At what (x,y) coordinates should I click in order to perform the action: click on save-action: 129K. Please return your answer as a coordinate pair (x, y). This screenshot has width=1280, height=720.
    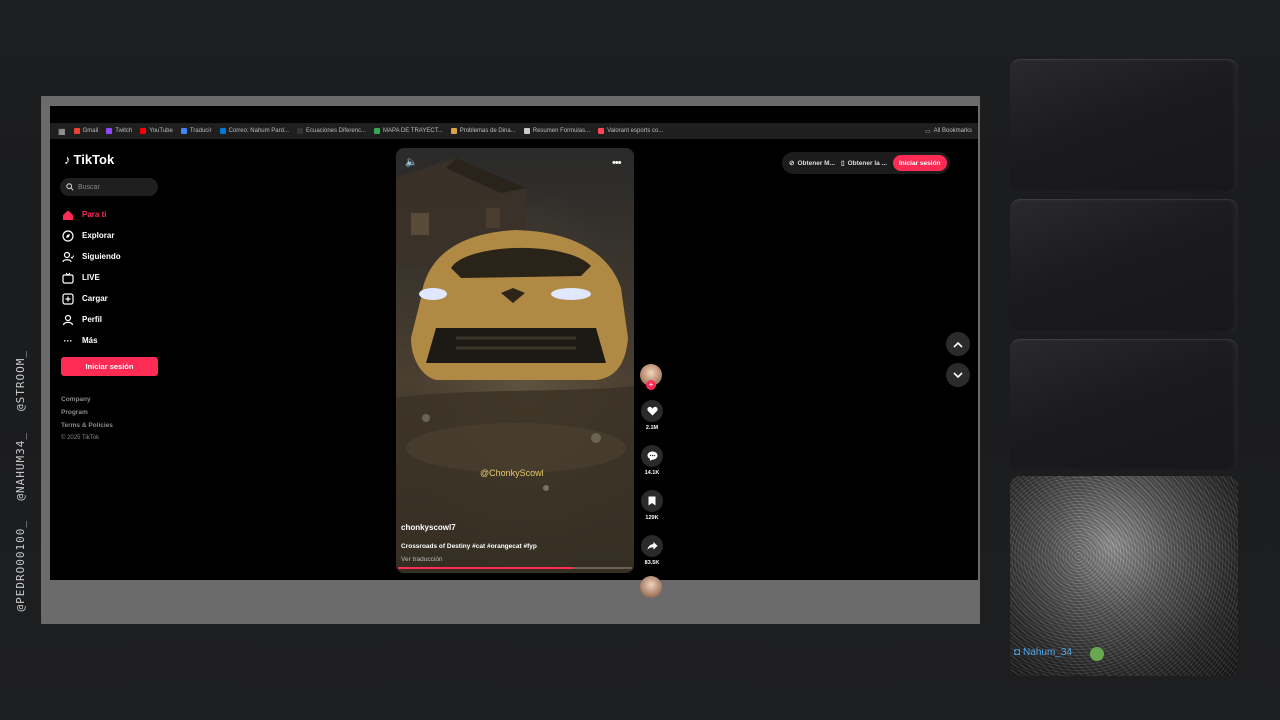
    Looking at the image, I should click on (652, 505).